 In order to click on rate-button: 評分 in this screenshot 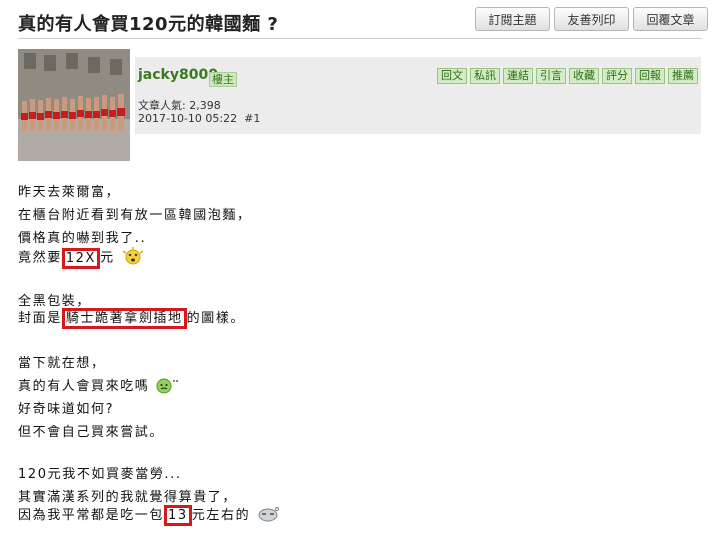, I will do `click(617, 76)`.